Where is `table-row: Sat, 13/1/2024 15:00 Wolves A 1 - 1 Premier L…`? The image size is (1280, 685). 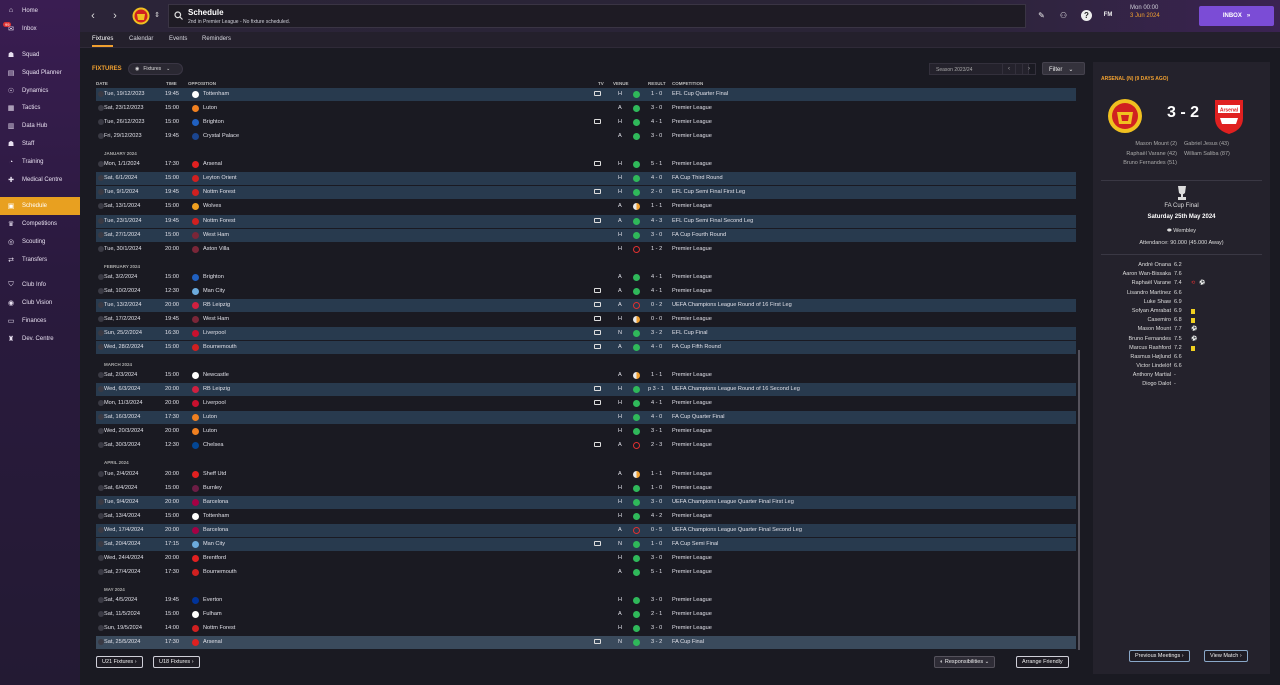 table-row: Sat, 13/1/2024 15:00 Wolves A 1 - 1 Premier L… is located at coordinates (586, 206).